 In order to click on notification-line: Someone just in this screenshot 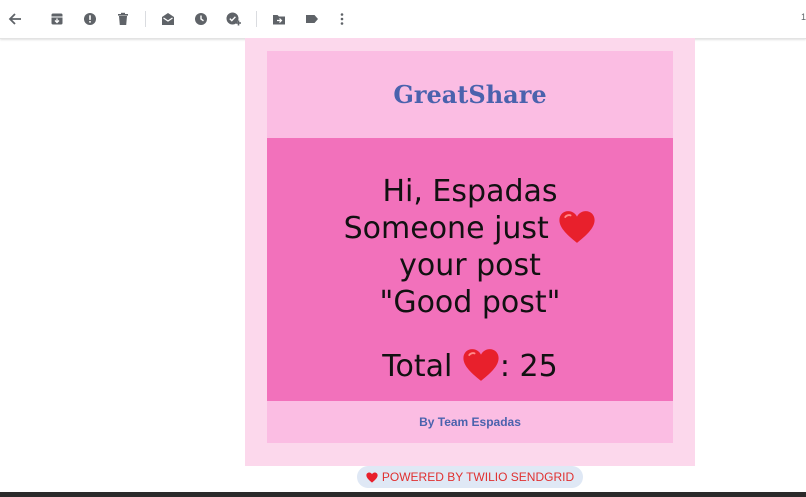, I will do `click(470, 228)`.